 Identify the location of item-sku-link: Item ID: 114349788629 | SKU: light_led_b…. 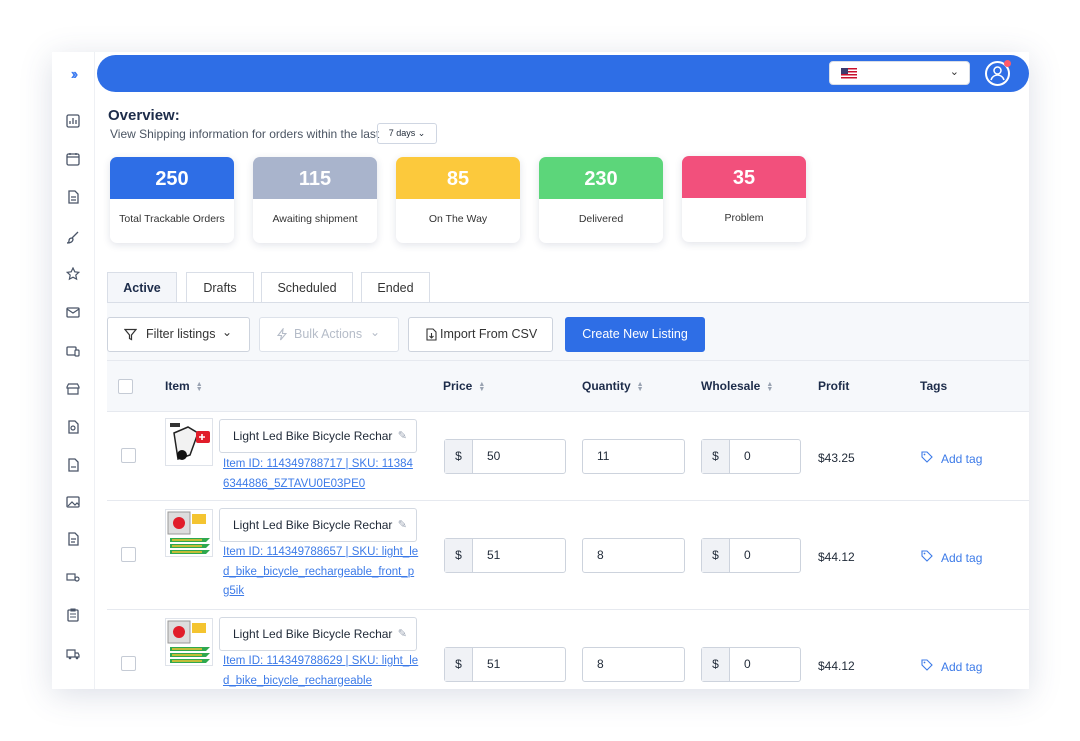
(321, 670).